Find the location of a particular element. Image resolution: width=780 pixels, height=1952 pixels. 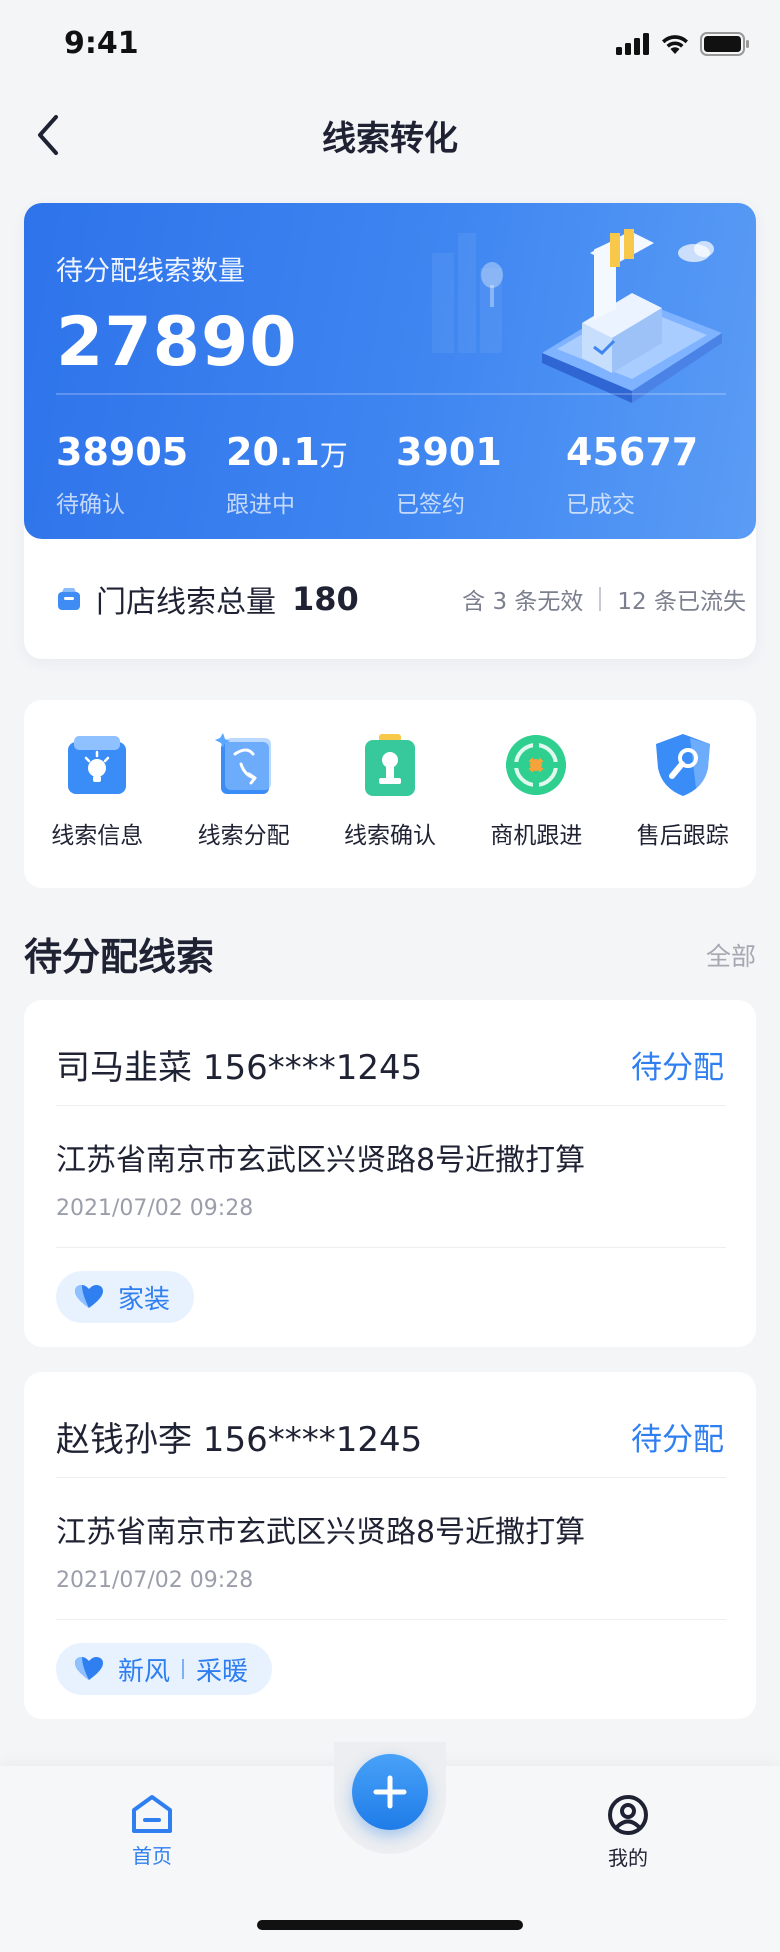

stat-unit: 万 is located at coordinates (333, 455).